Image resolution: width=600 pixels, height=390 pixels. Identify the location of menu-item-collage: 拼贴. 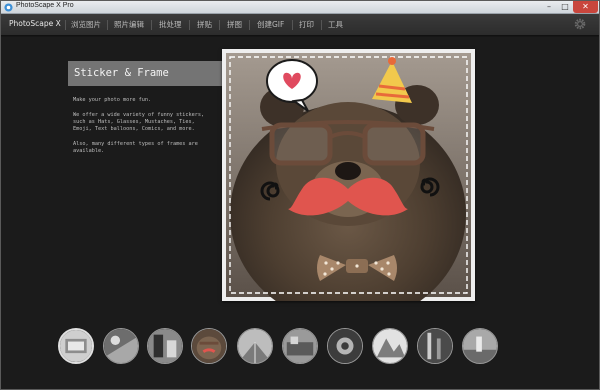
(204, 24).